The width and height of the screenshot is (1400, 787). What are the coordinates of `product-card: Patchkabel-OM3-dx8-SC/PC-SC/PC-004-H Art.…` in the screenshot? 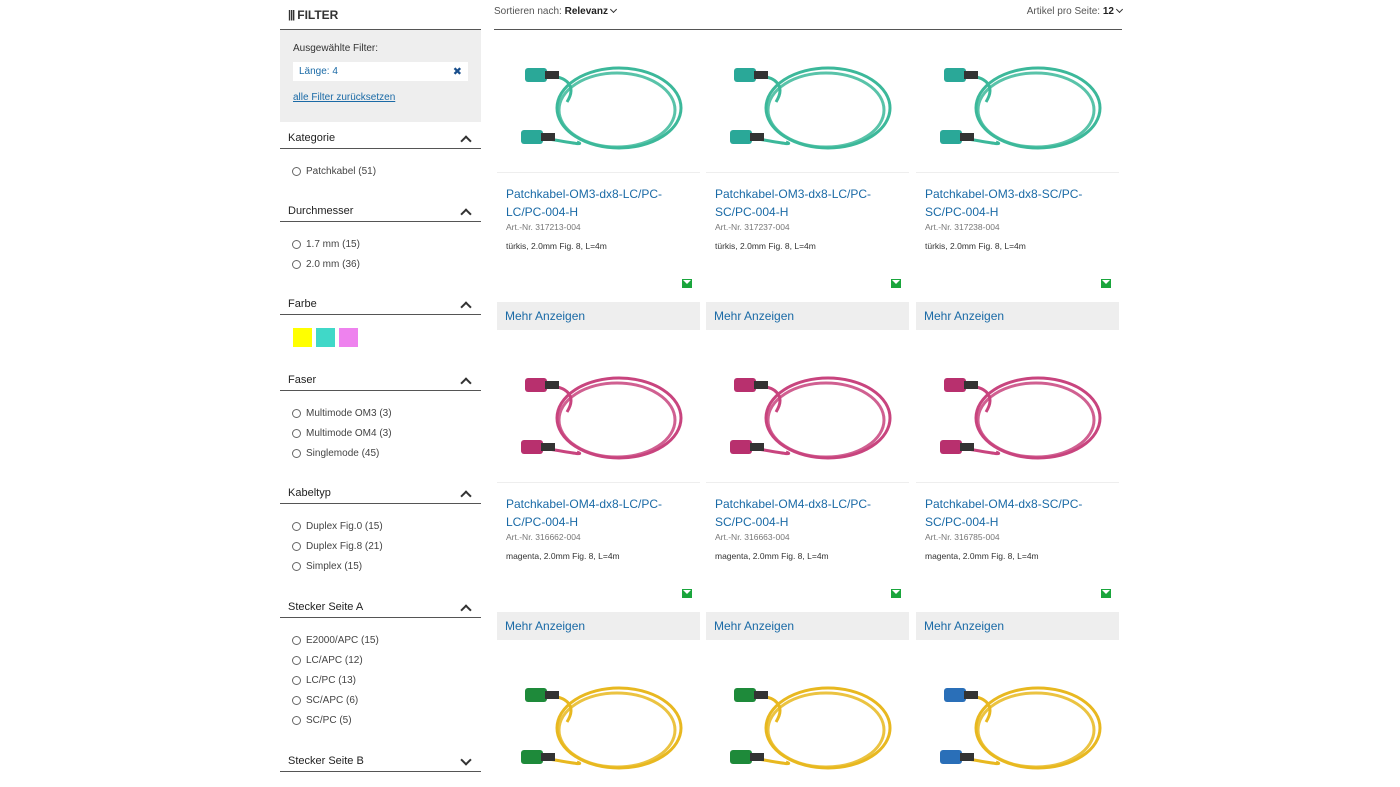 It's located at (1017, 183).